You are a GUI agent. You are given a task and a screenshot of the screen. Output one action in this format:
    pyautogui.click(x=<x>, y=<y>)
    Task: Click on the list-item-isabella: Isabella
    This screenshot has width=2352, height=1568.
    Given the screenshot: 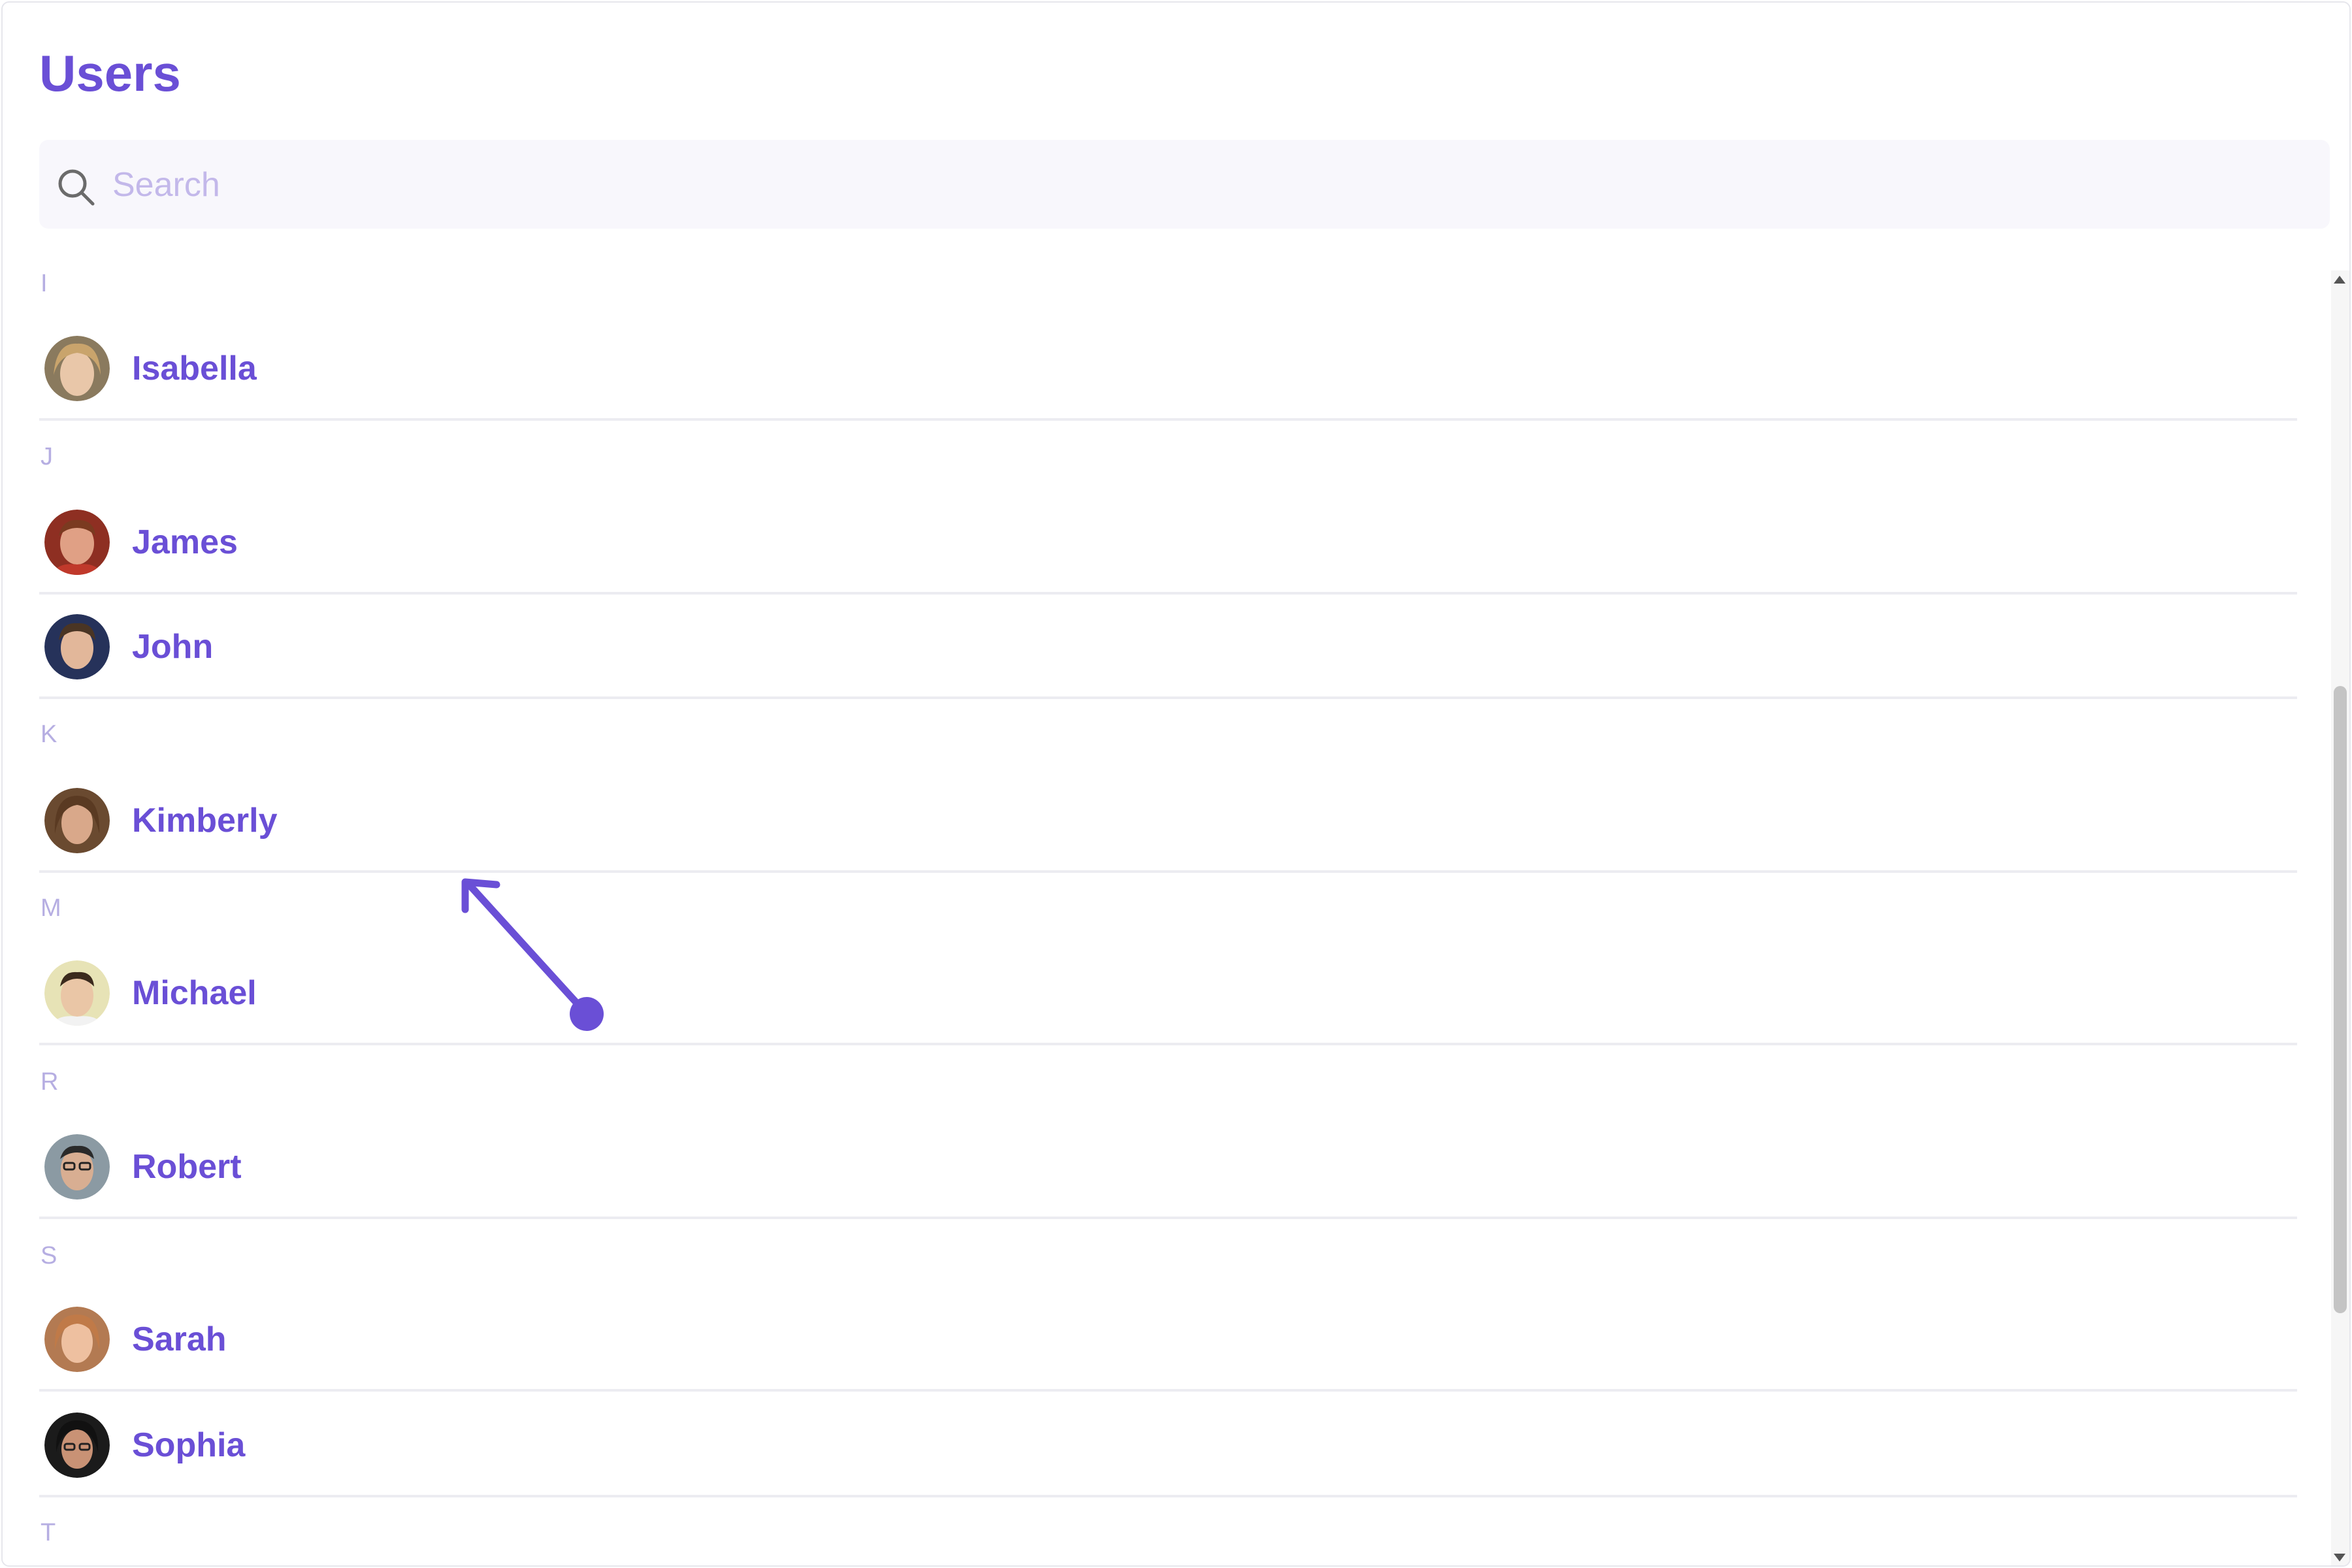 What is the action you would take?
    pyautogui.click(x=1168, y=368)
    